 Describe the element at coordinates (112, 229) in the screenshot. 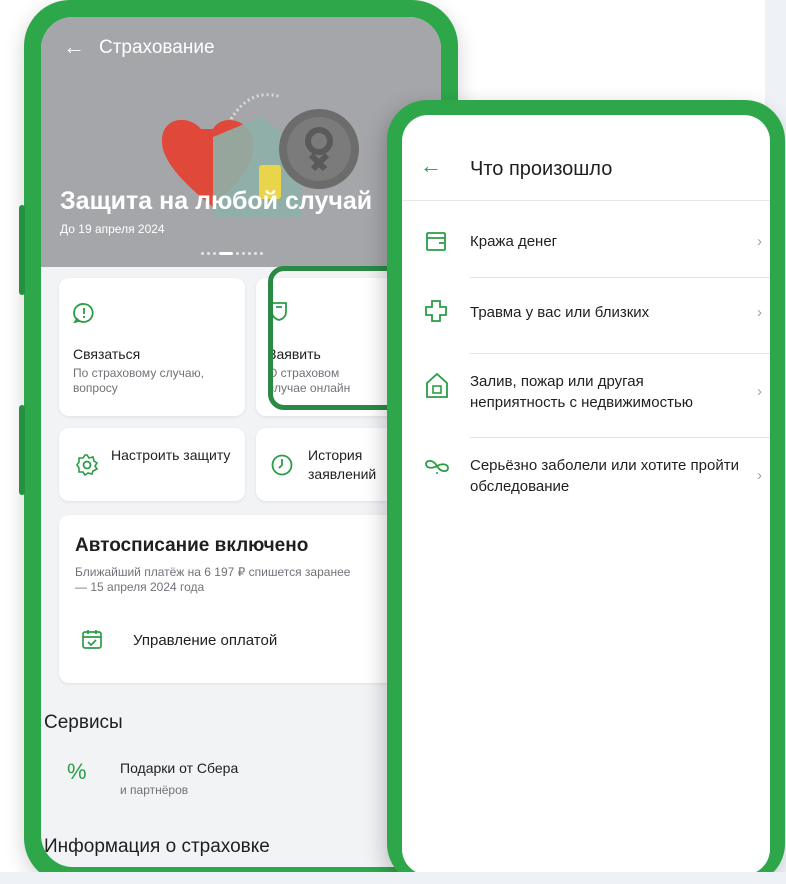

I see `hero-date: До 19 апреля 2024` at that location.